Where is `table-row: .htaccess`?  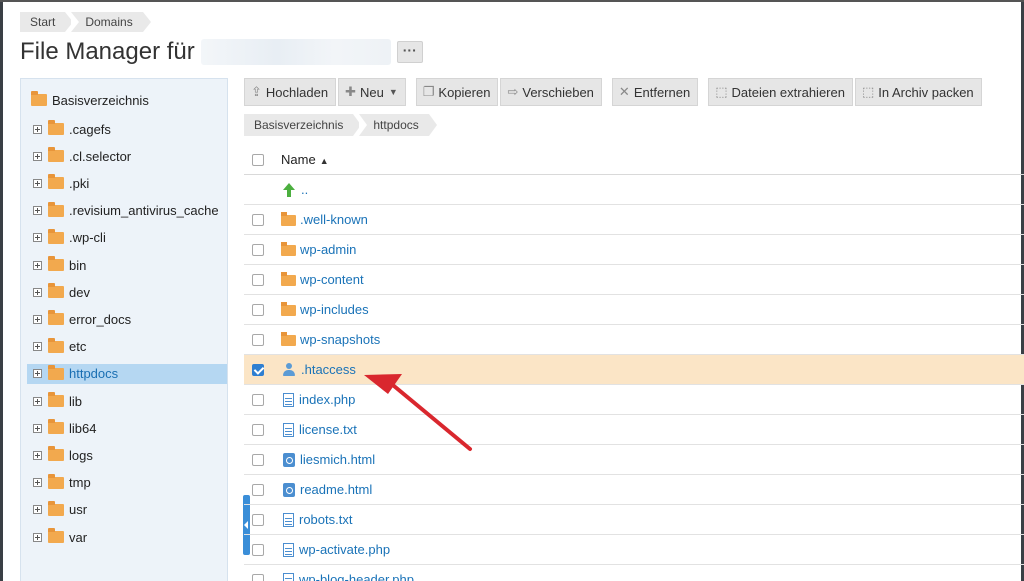 table-row: .htaccess is located at coordinates (634, 370).